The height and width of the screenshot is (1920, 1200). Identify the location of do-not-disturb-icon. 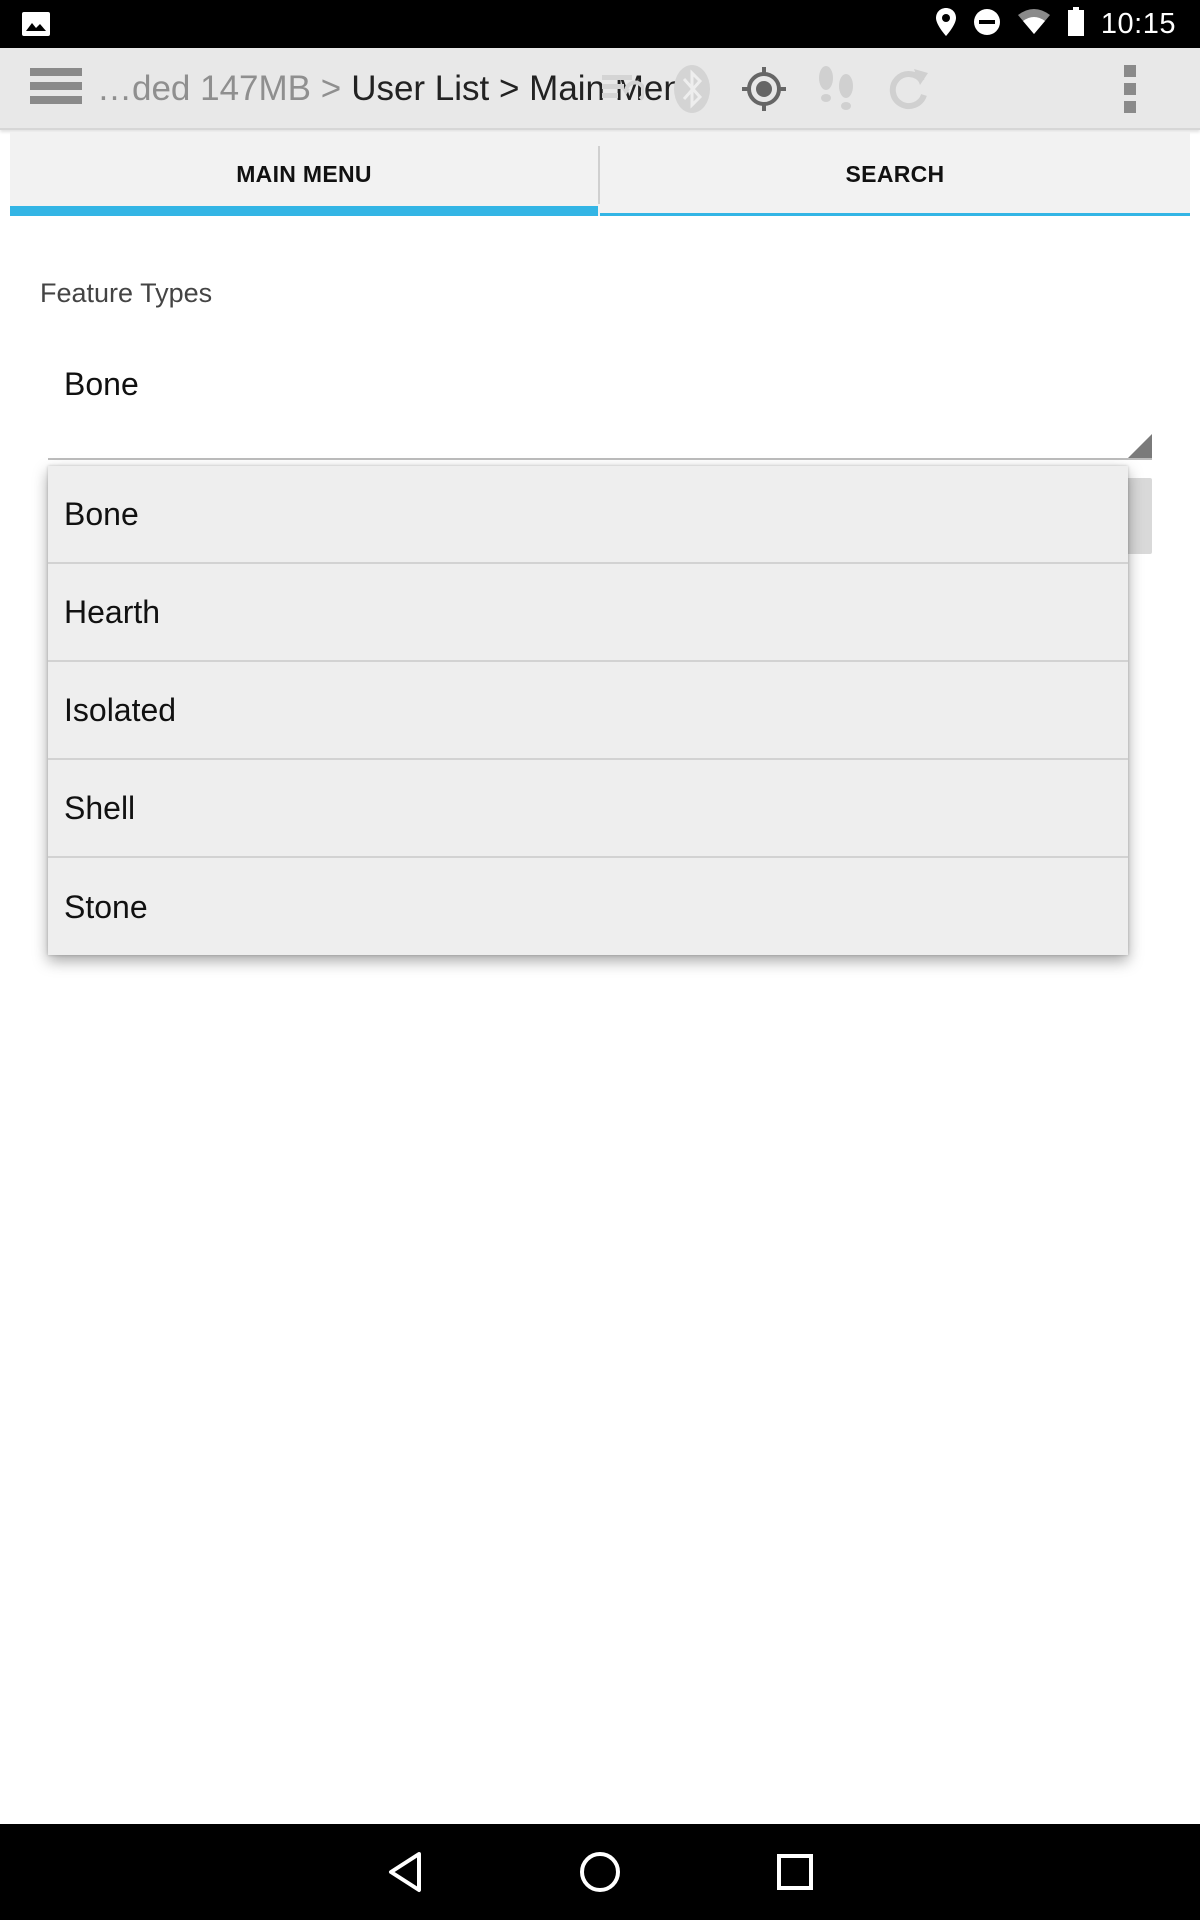
(987, 24).